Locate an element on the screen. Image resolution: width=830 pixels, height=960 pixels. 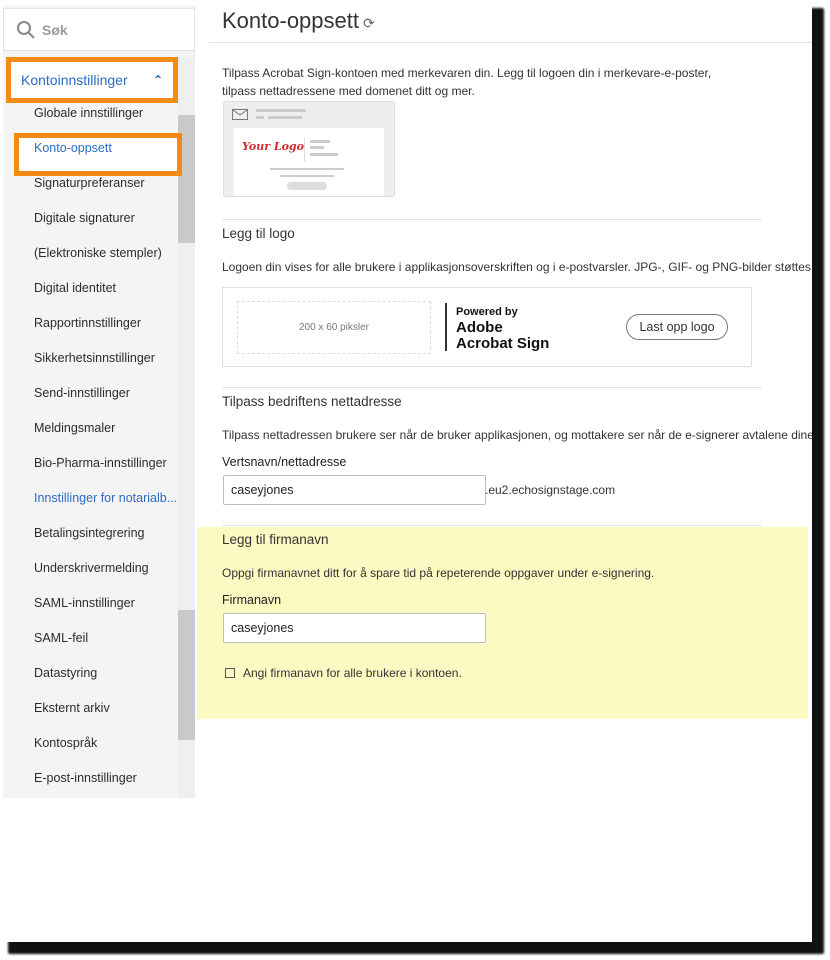
brand-line: Acrobat Sign is located at coordinates (503, 343).